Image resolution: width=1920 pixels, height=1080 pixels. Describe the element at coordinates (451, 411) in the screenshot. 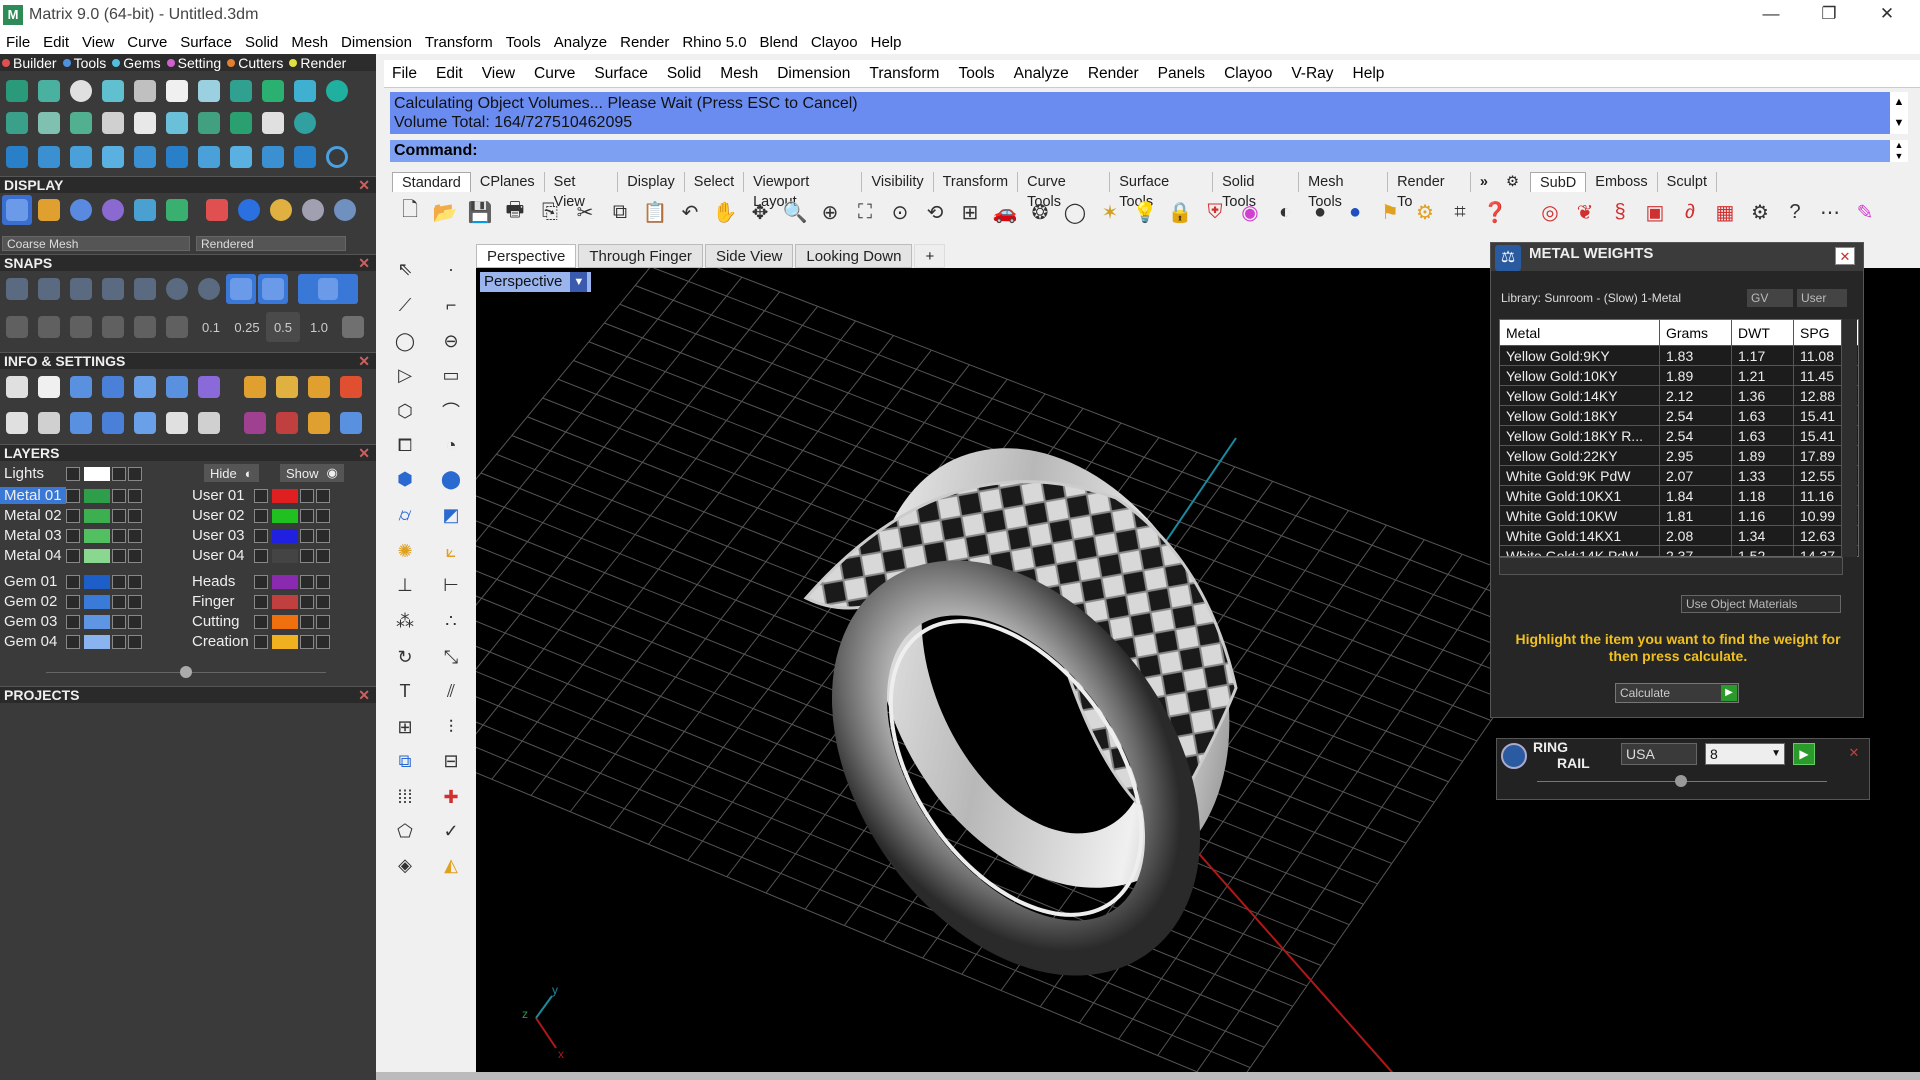

I see `arc-icon: ⌒` at that location.